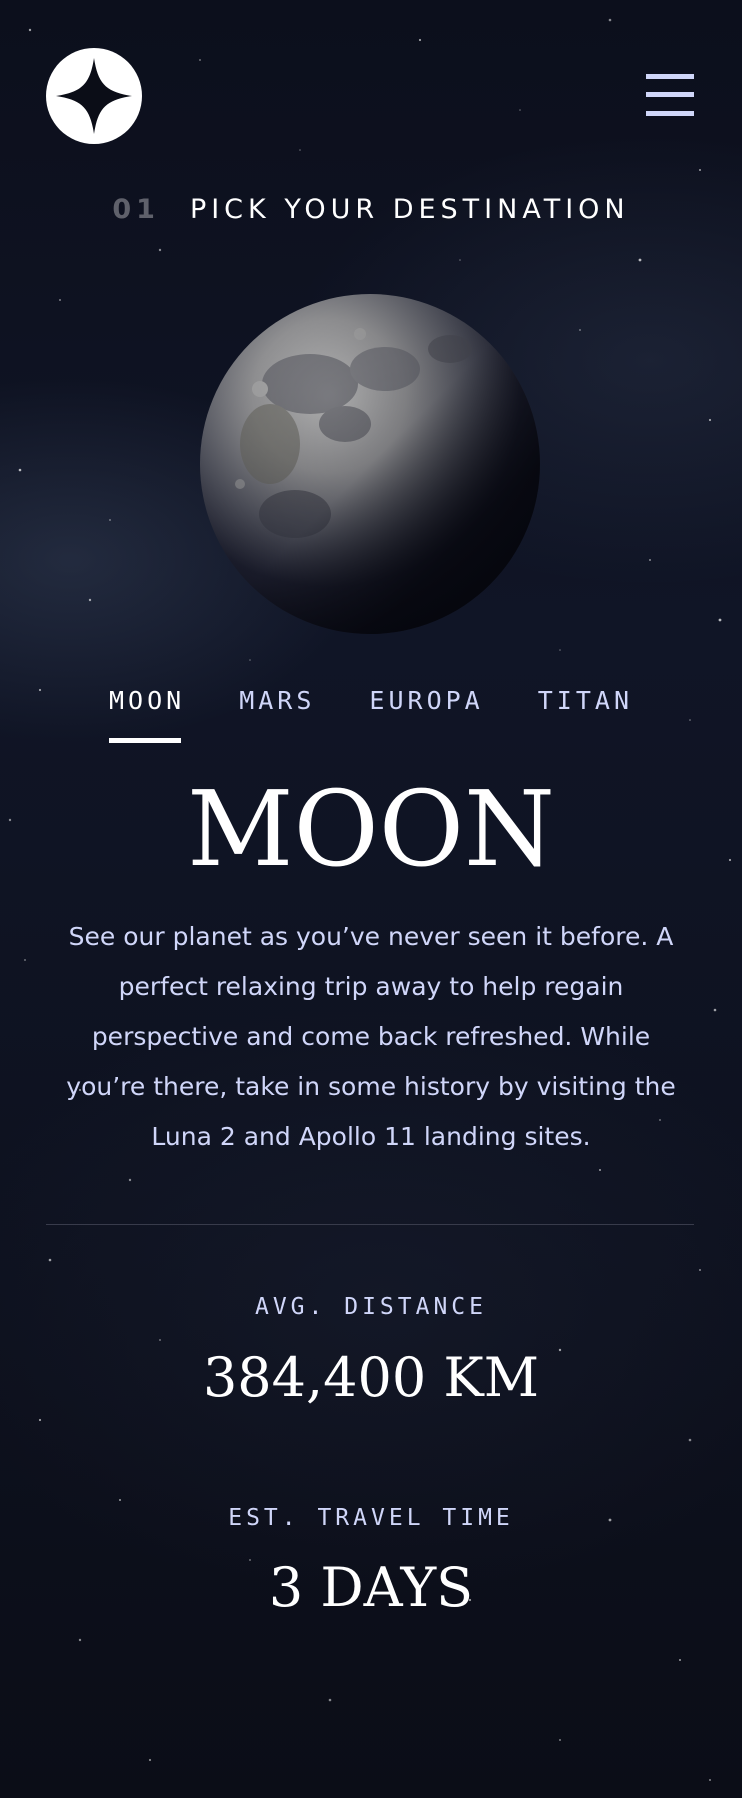 Image resolution: width=742 pixels, height=1798 pixels. What do you see at coordinates (409, 209) in the screenshot?
I see `page-heading-label: PICK YOUR DESTINATION` at bounding box center [409, 209].